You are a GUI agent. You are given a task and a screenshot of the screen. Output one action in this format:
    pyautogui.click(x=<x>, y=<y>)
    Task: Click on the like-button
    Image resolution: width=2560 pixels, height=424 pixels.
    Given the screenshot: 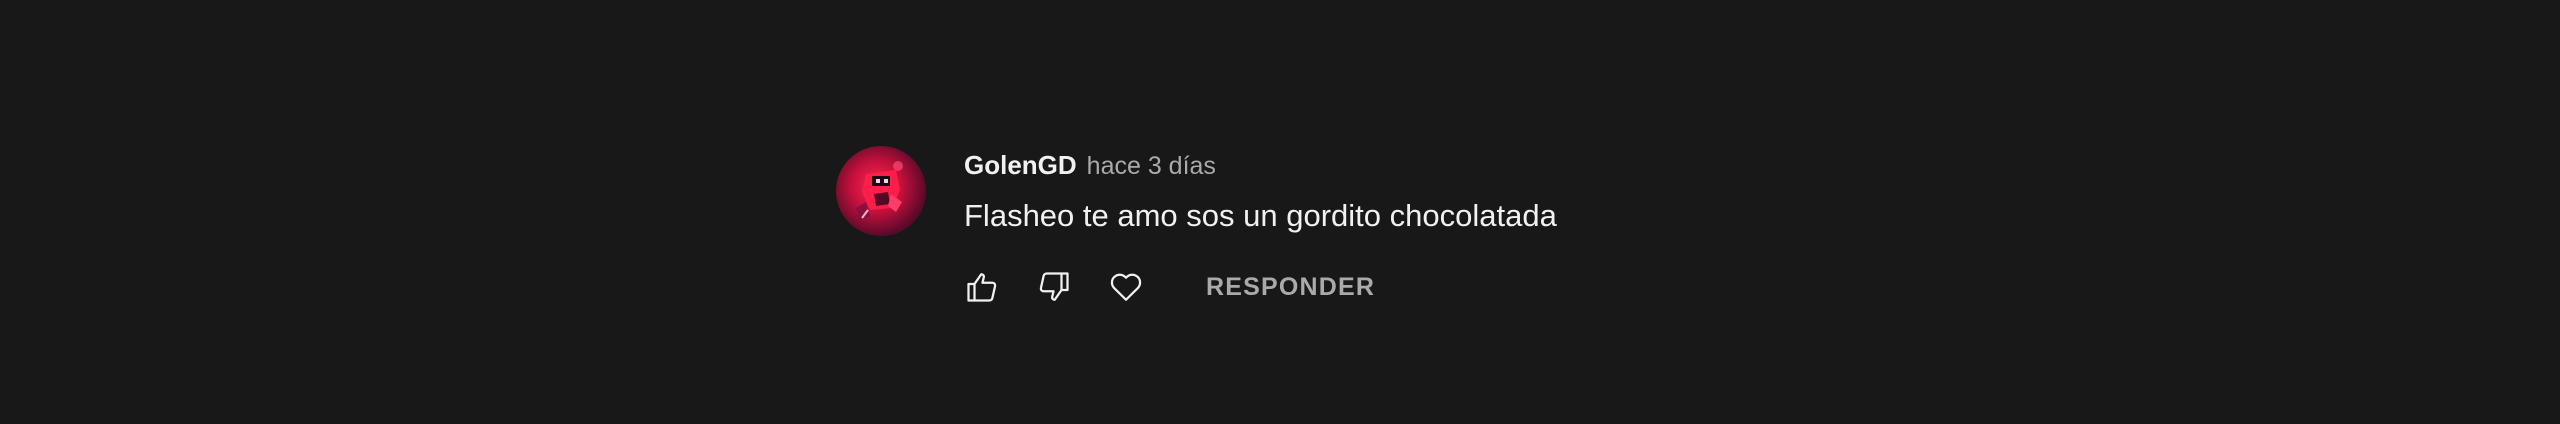 What is the action you would take?
    pyautogui.click(x=982, y=287)
    